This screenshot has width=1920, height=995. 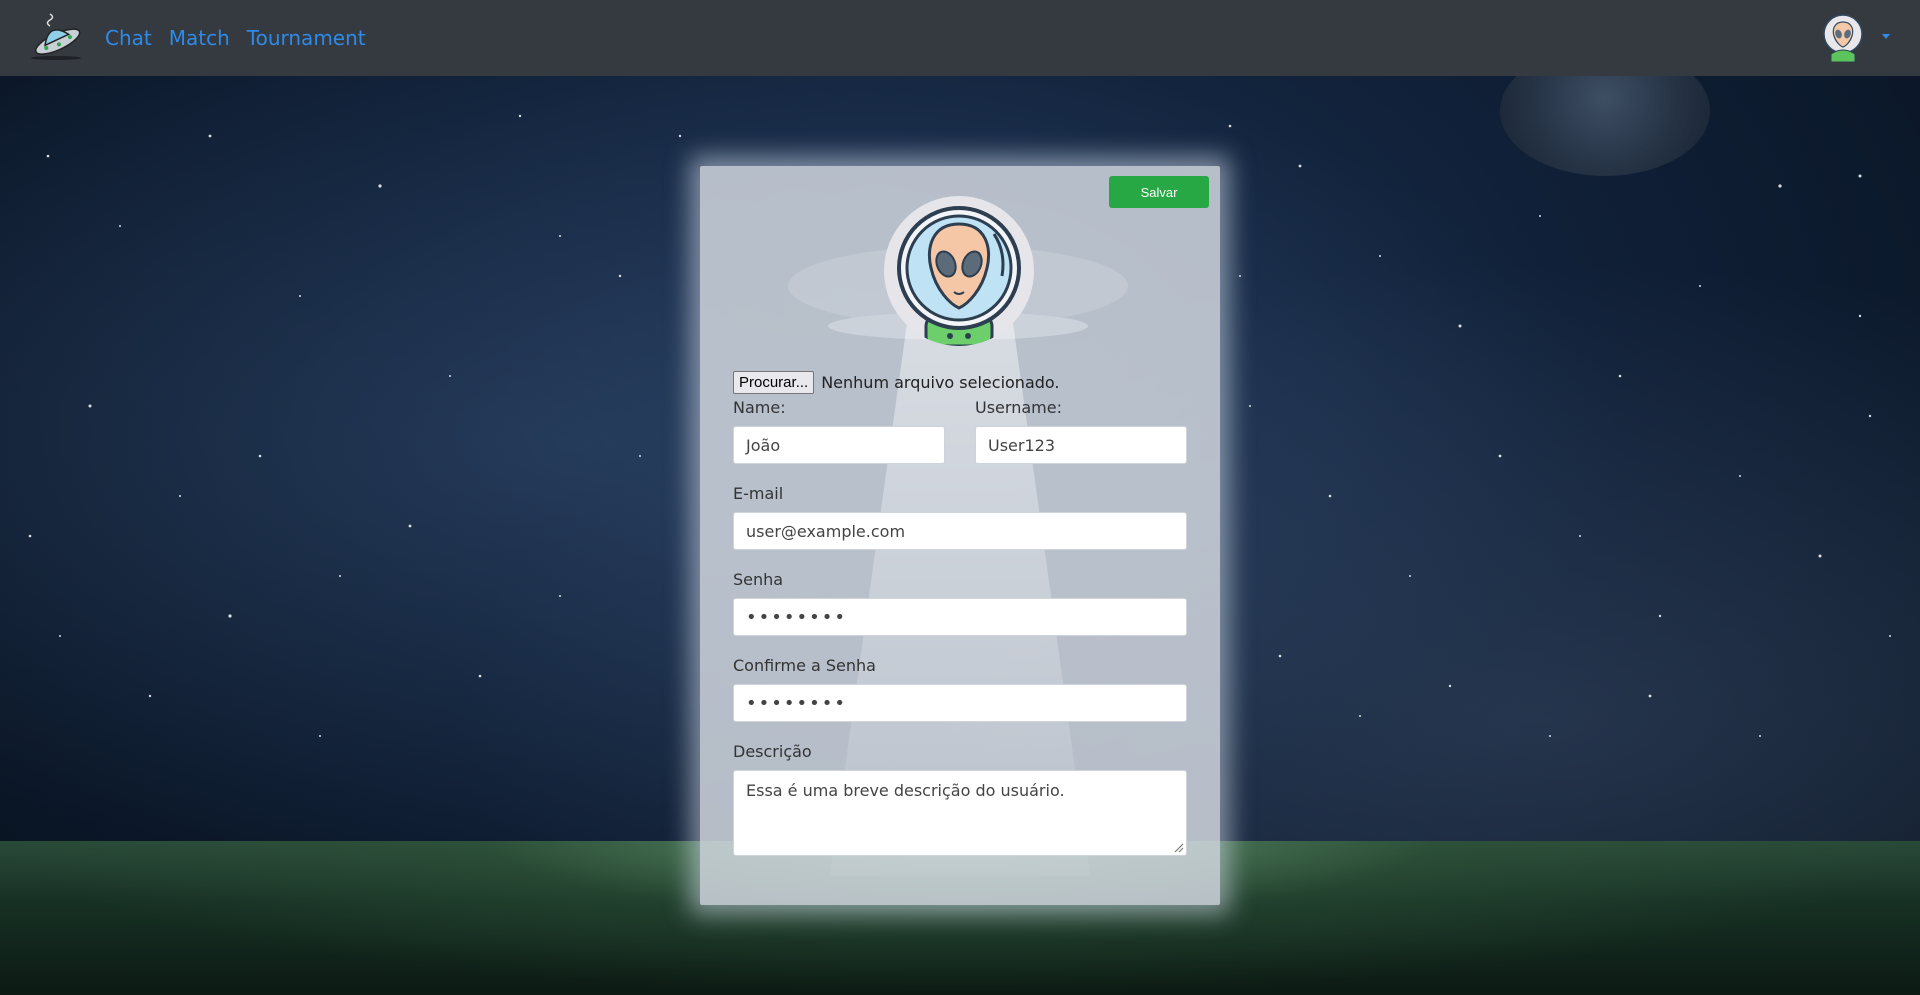 What do you see at coordinates (960, 38) in the screenshot?
I see `navbar: Chat Match Tournament` at bounding box center [960, 38].